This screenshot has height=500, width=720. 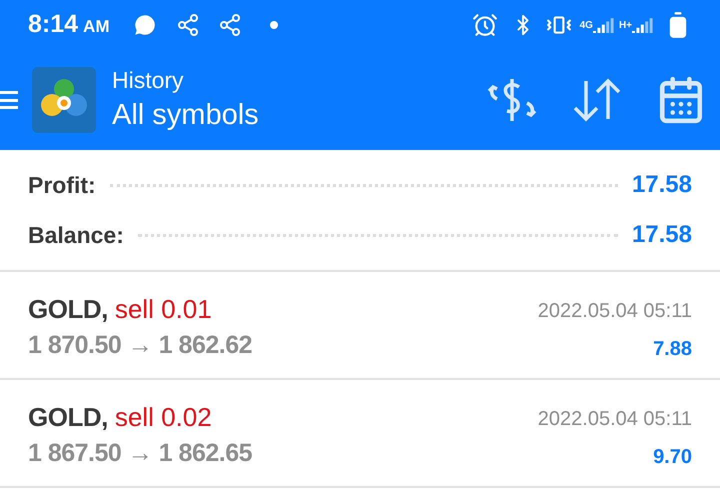 I want to click on deal-prices: 1 867.50 → 1 862.65, so click(x=140, y=453).